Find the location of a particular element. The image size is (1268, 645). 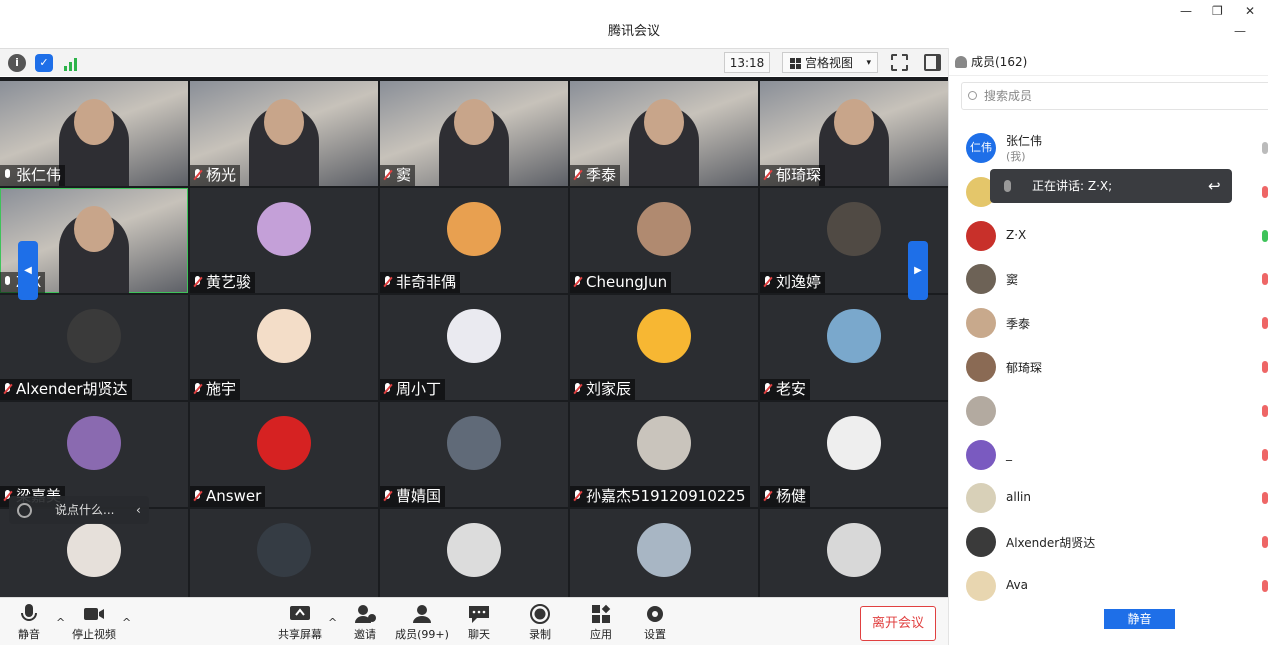

mute-all-button: 静音 is located at coordinates (1139, 619).